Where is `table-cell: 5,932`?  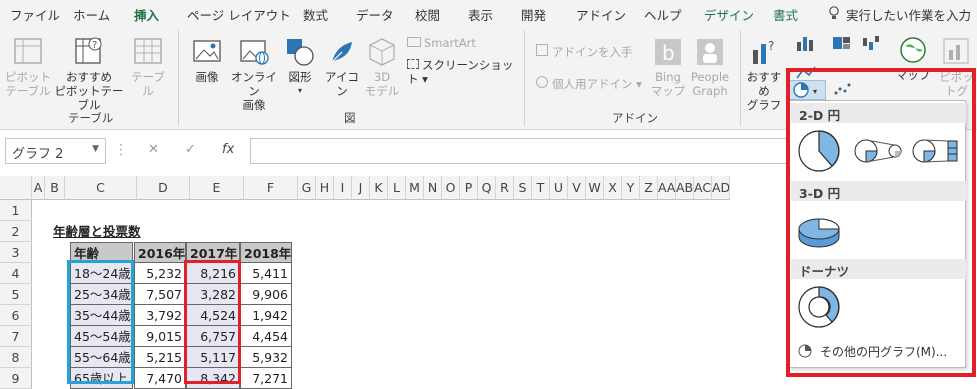
table-cell: 5,932 is located at coordinates (266, 357).